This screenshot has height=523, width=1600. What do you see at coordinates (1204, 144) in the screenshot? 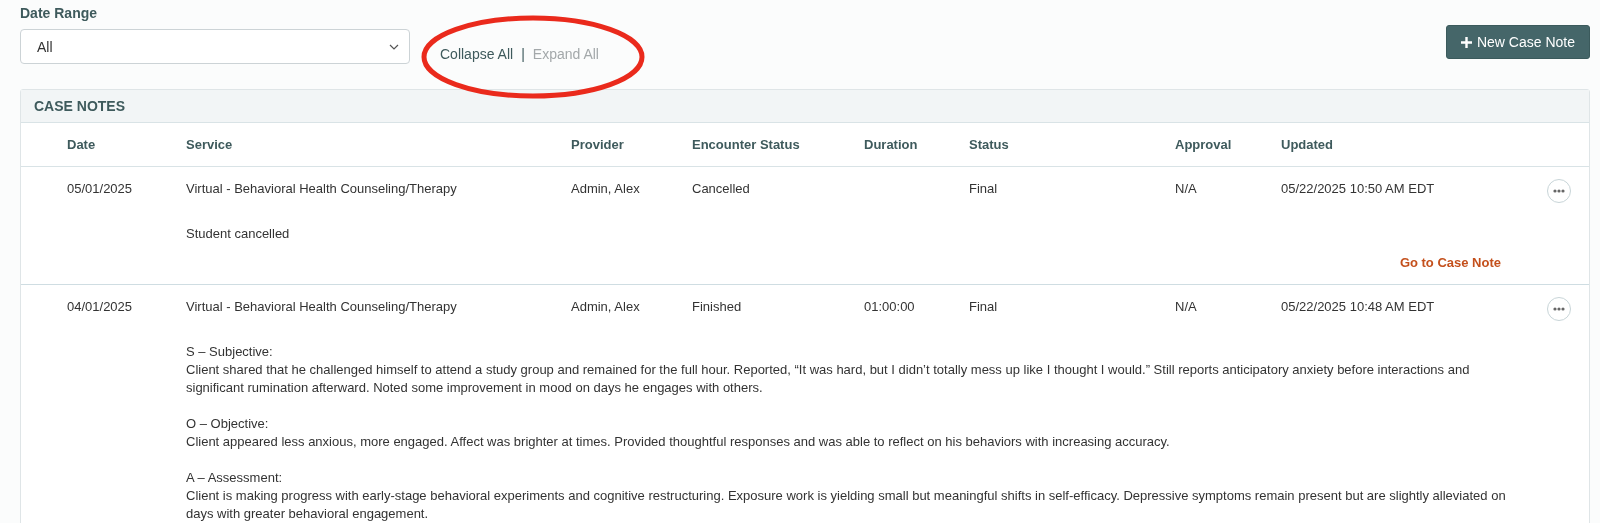
I see `column-header: Approval` at bounding box center [1204, 144].